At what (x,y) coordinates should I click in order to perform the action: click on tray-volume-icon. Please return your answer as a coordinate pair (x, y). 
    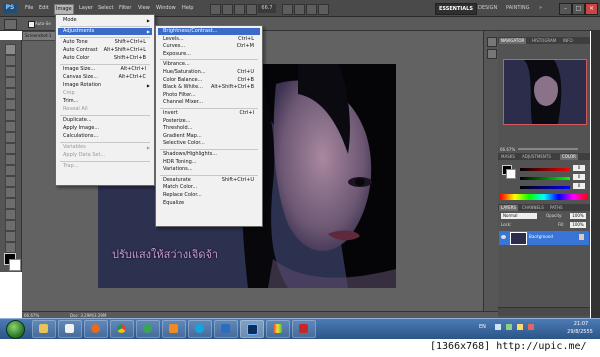
    Looking at the image, I should click on (520, 327).